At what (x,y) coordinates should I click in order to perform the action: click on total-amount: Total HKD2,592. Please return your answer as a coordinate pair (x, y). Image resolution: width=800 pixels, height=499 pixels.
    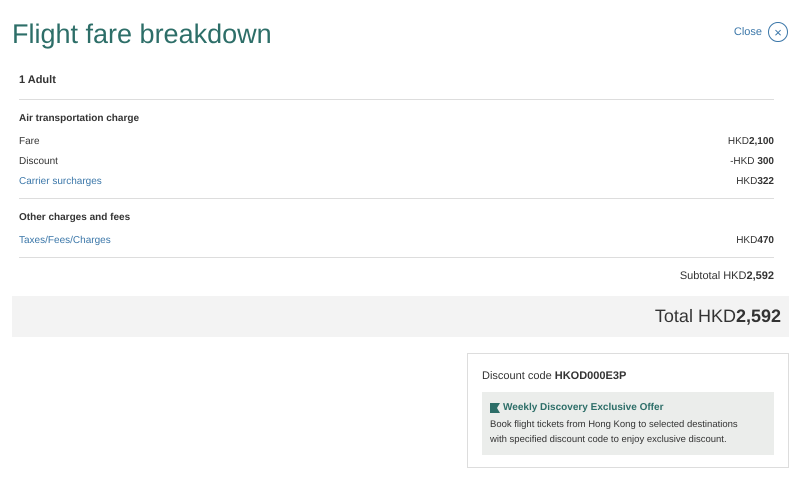
    Looking at the image, I should click on (717, 316).